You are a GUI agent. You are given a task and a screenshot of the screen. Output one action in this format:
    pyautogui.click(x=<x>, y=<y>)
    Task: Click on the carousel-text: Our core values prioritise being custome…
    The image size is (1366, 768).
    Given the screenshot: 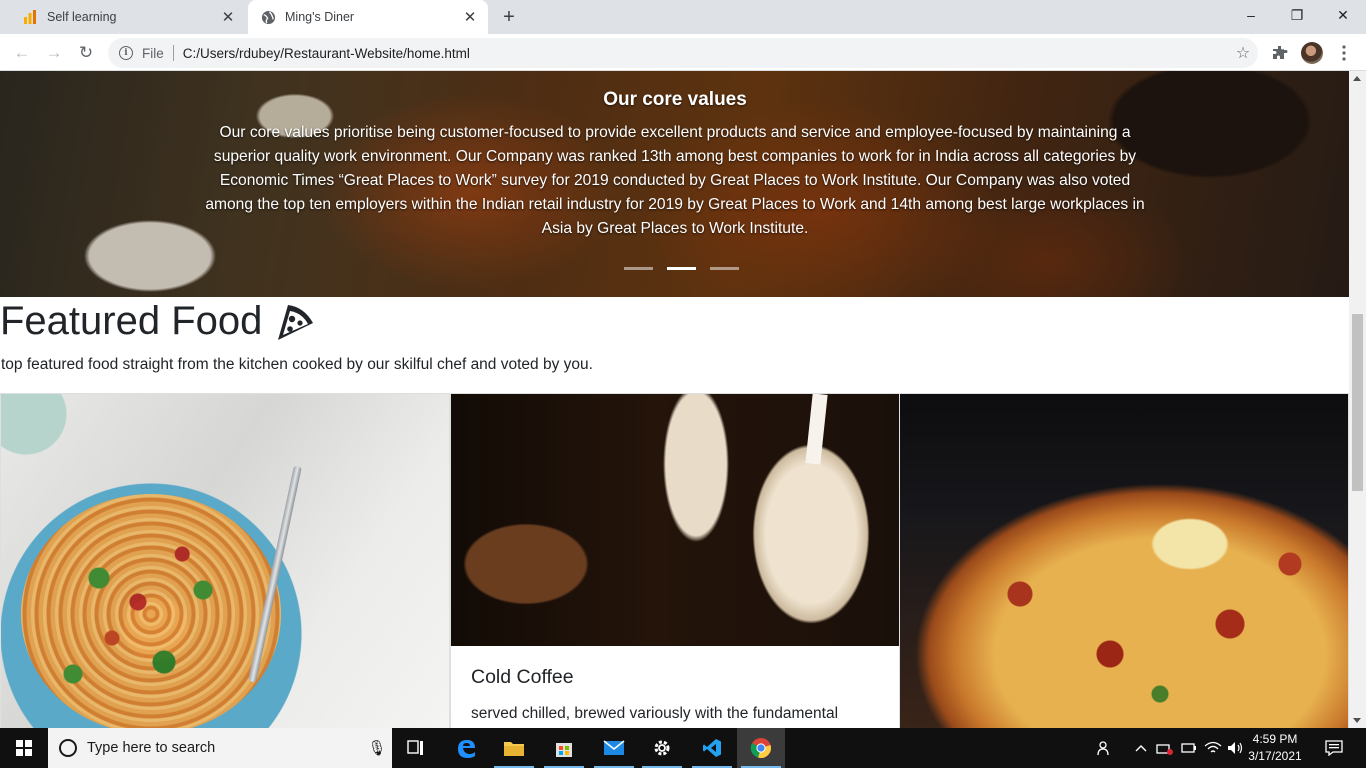 What is the action you would take?
    pyautogui.click(x=675, y=180)
    